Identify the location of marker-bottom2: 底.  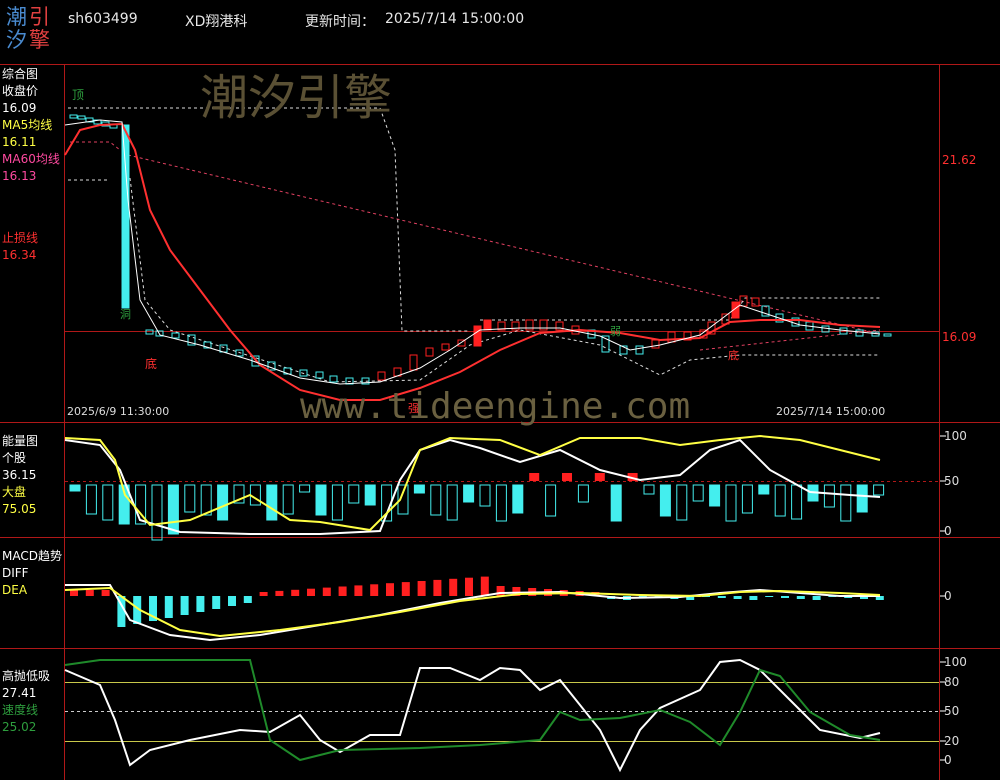
(733, 355).